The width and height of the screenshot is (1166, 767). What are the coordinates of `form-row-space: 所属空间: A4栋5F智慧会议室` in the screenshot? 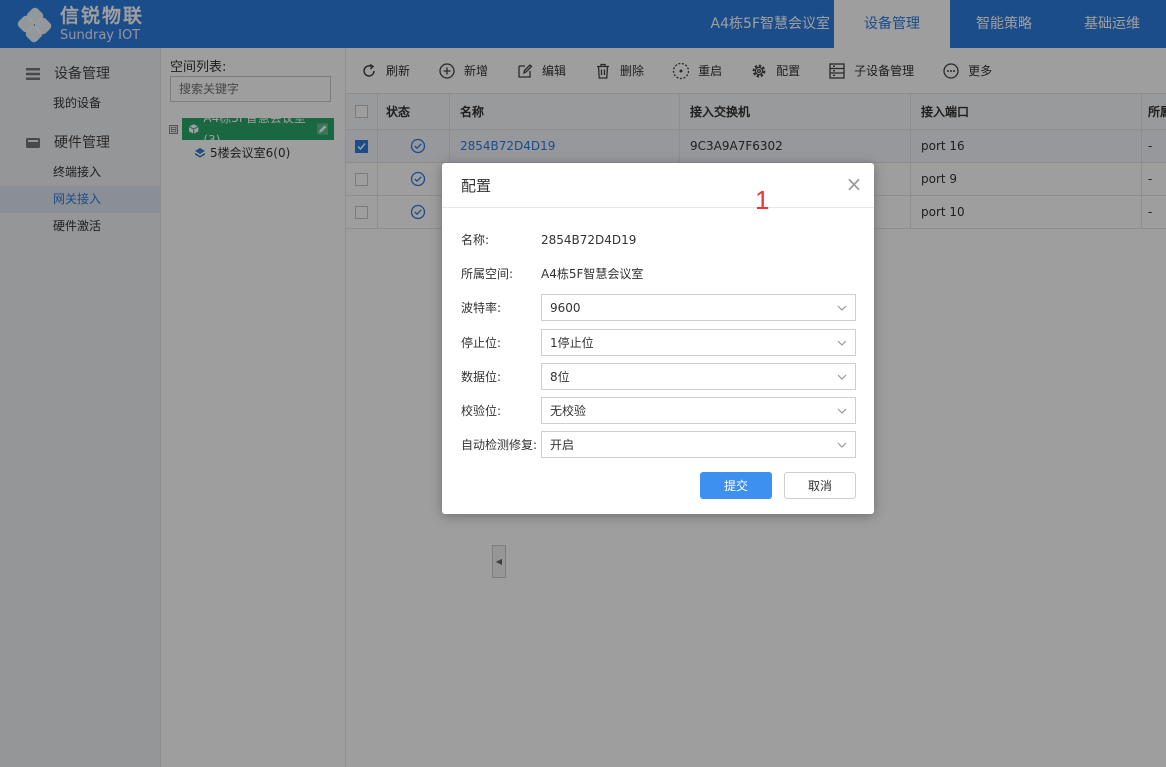 It's located at (658, 273).